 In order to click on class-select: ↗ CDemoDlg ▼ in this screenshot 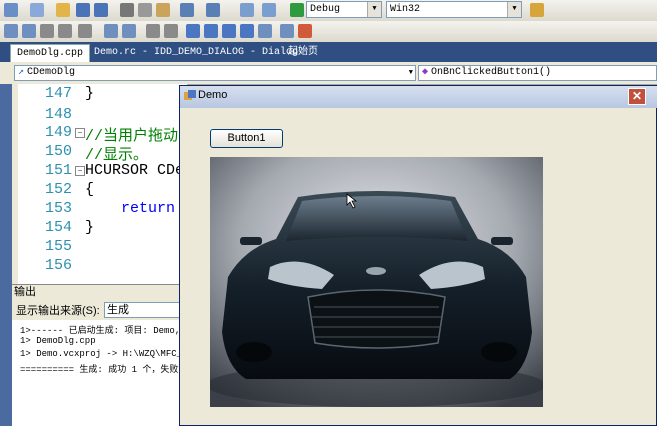, I will do `click(215, 73)`.